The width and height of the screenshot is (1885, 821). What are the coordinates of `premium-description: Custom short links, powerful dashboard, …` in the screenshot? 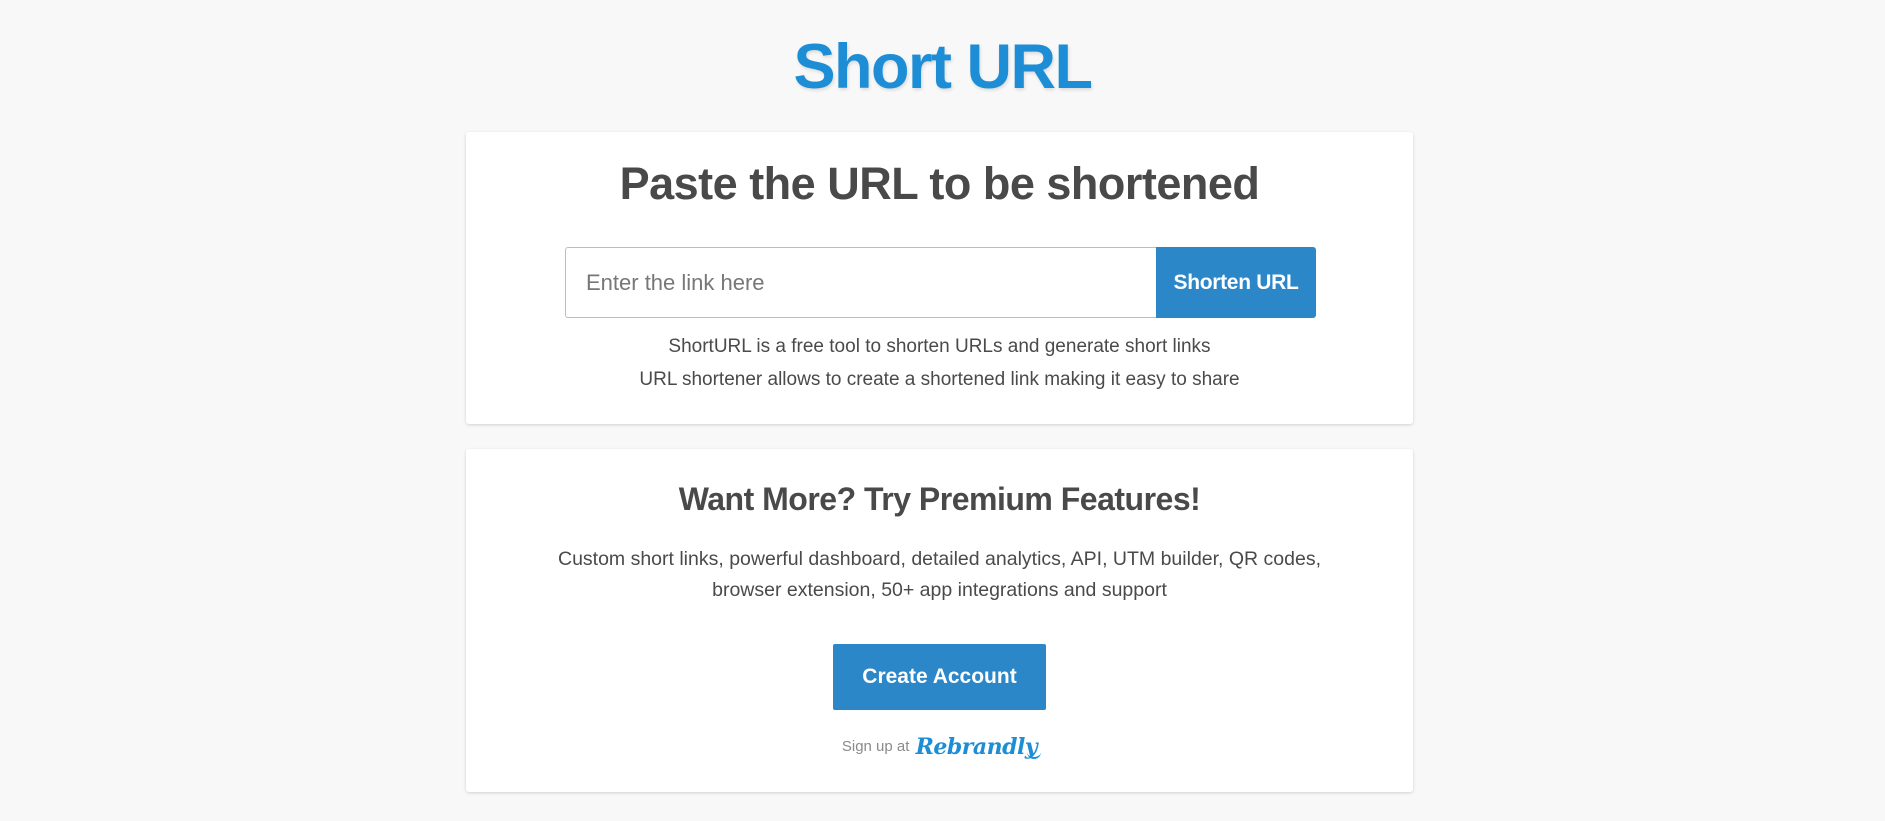 It's located at (939, 575).